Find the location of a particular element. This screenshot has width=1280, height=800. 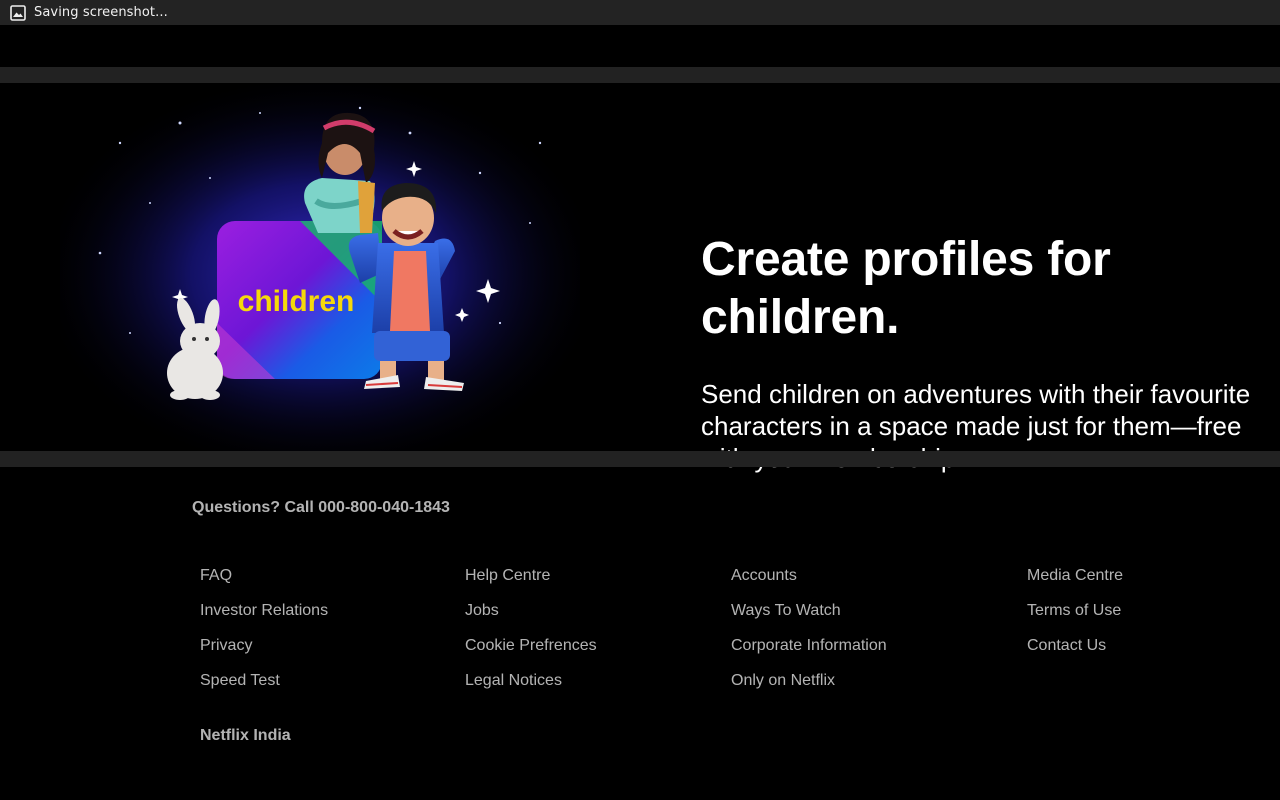

footer-link-faq: FAQ is located at coordinates (216, 576).